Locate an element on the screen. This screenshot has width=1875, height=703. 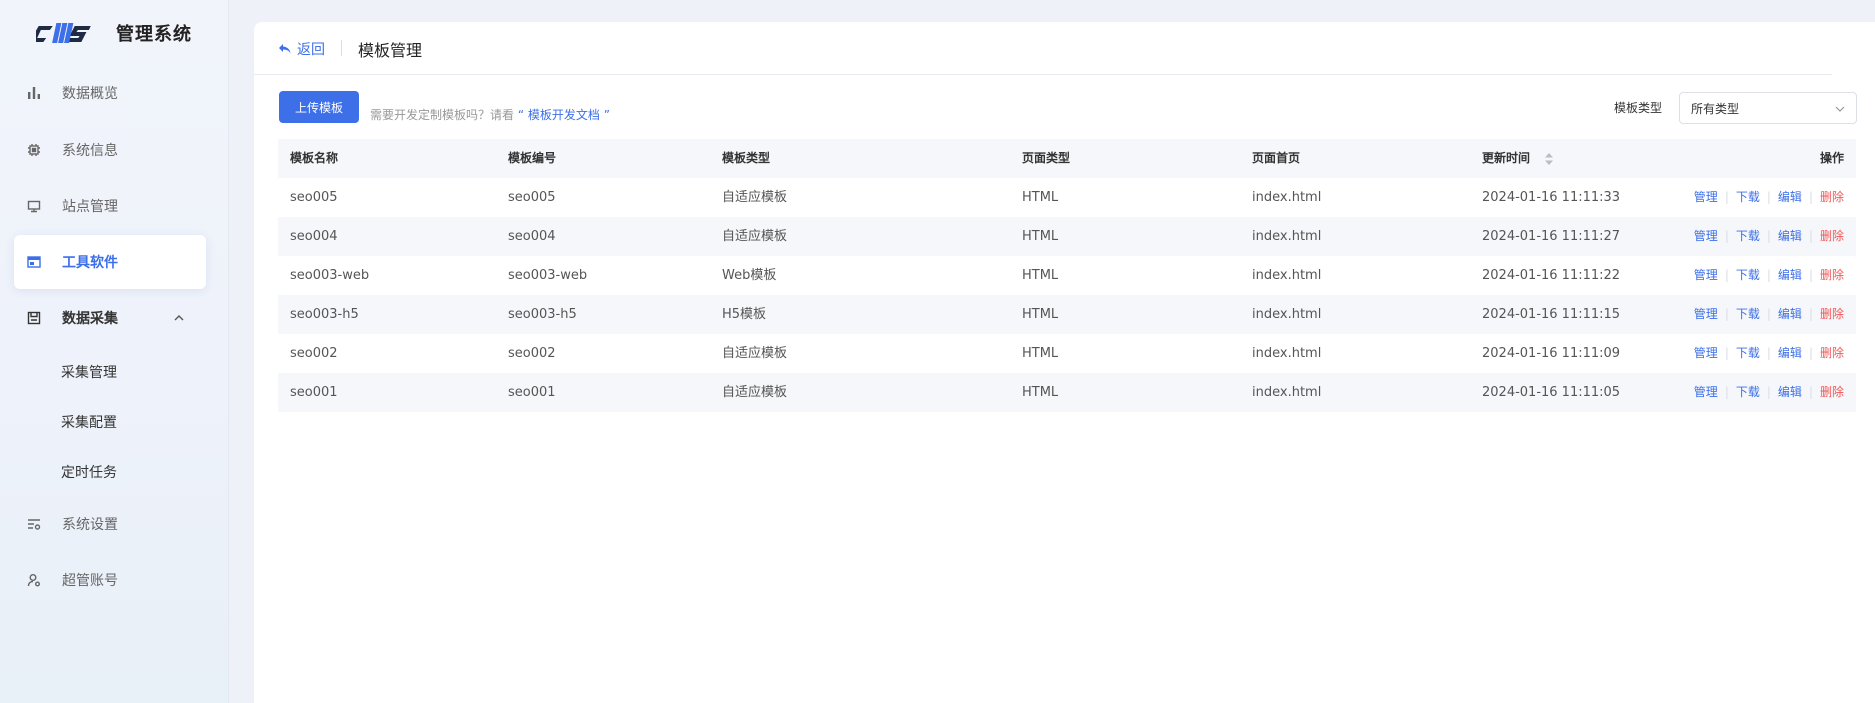
sidebar-item-data-overview: 数据概览 is located at coordinates (110, 93).